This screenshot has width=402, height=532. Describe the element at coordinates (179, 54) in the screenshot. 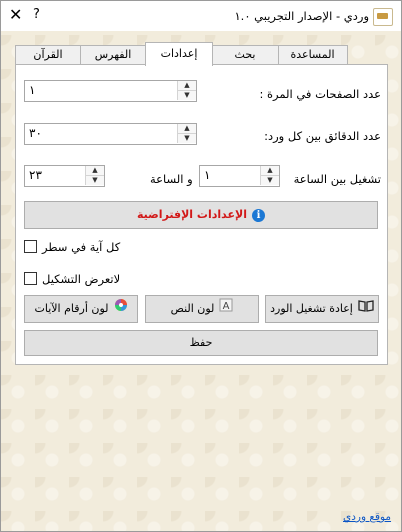

I see `tab-settings: إعدادات` at that location.